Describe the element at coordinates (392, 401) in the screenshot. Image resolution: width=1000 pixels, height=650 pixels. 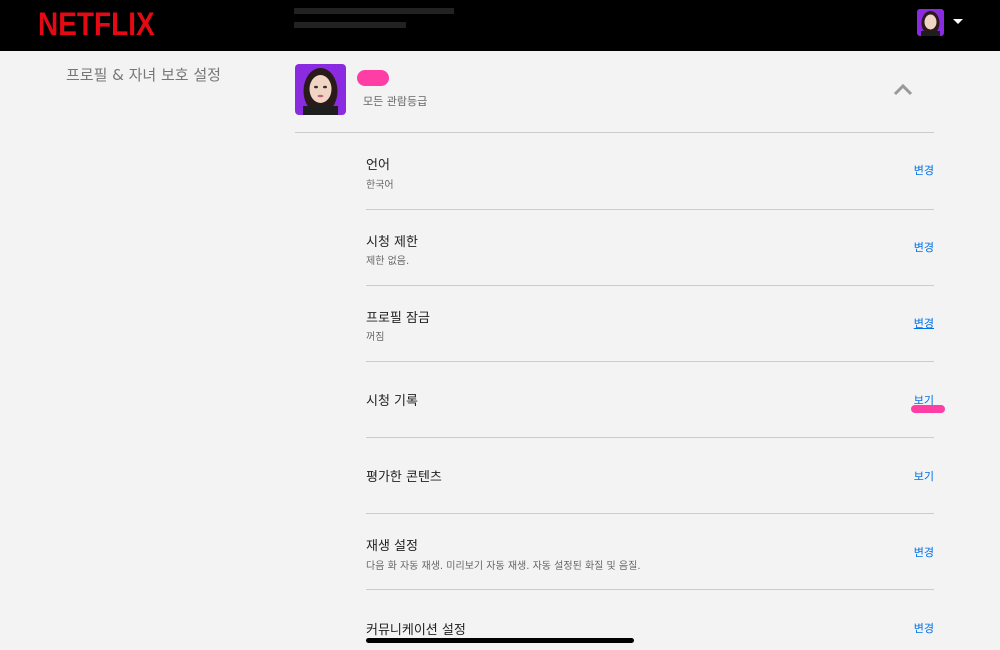
I see `setting-label: 시청 기록` at that location.